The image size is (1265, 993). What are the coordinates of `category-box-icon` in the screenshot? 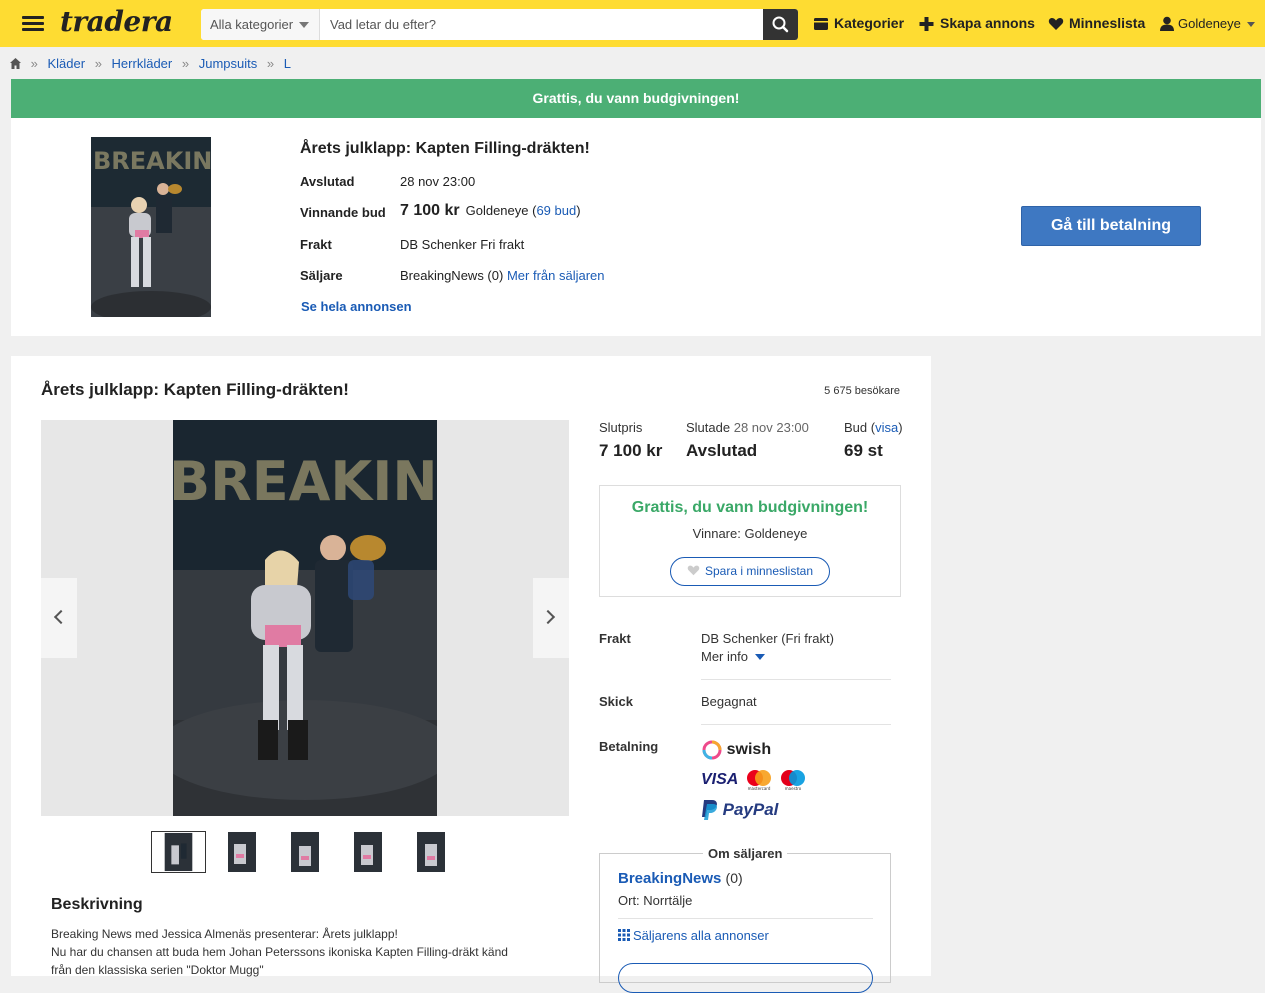 It's located at (821, 24).